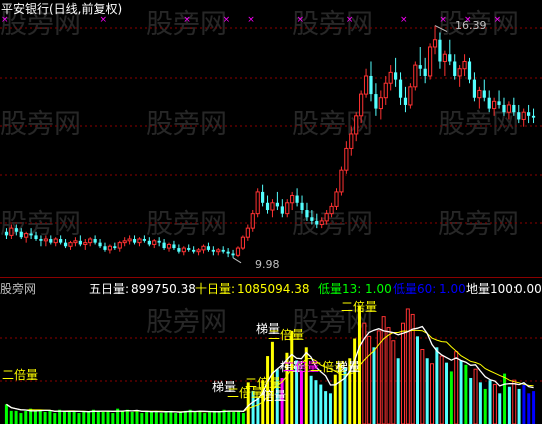  I want to click on high-pointer, so click(441, 29).